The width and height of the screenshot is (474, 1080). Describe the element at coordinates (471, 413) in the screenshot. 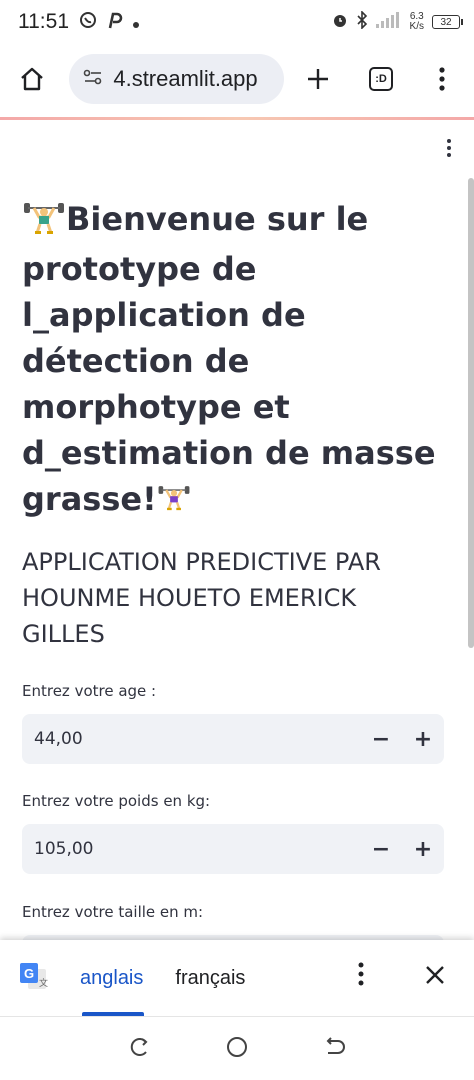

I see `page-scrollbar` at that location.